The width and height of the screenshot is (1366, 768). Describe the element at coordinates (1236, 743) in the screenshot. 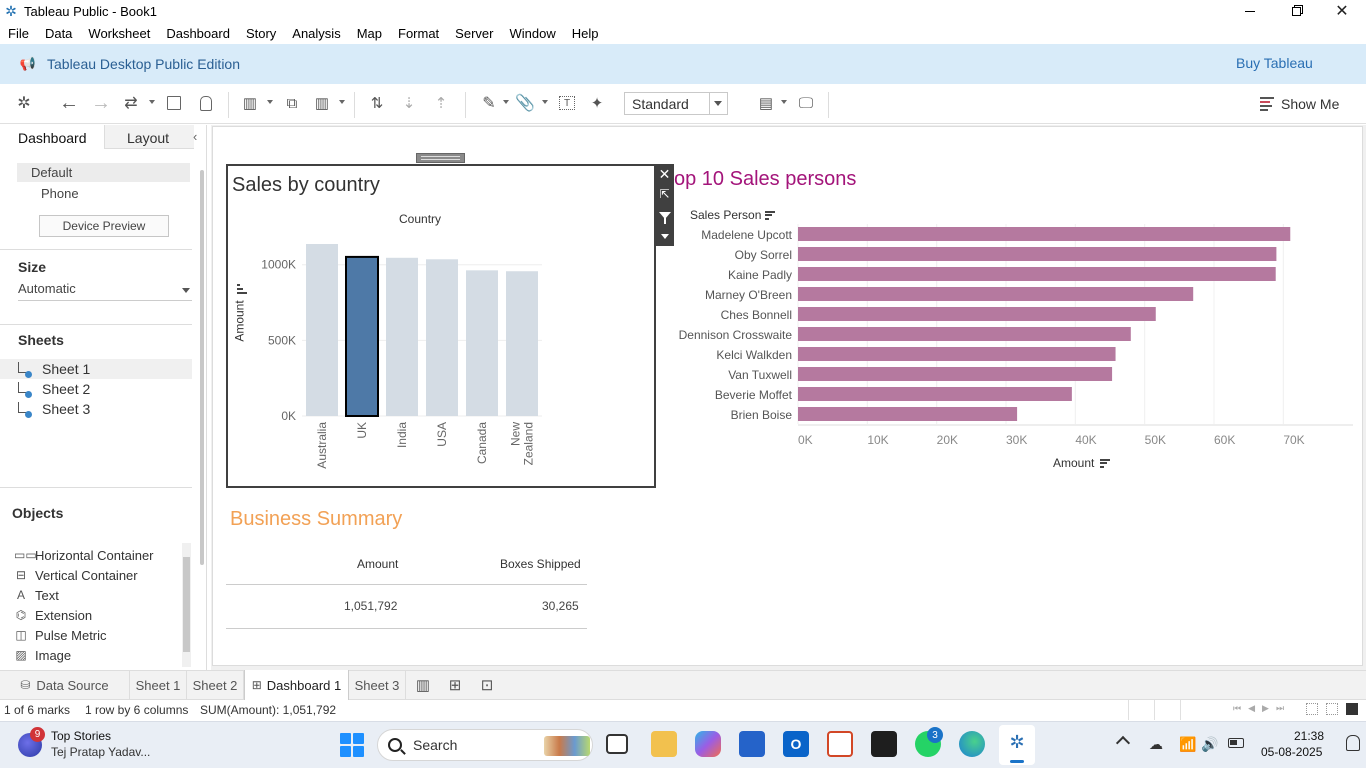

I see `battery-icon` at that location.